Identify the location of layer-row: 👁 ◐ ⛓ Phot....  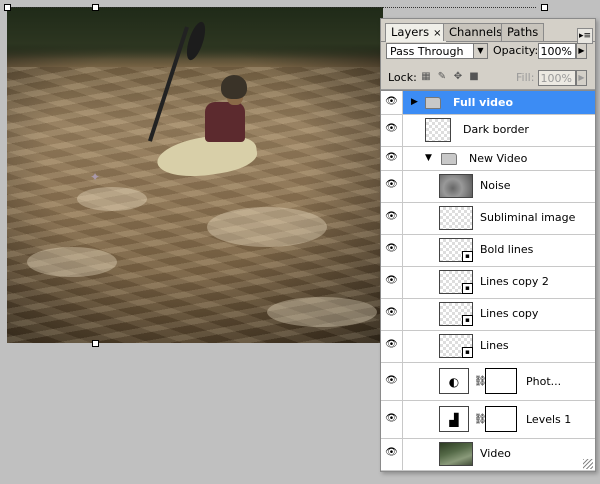
(488, 382).